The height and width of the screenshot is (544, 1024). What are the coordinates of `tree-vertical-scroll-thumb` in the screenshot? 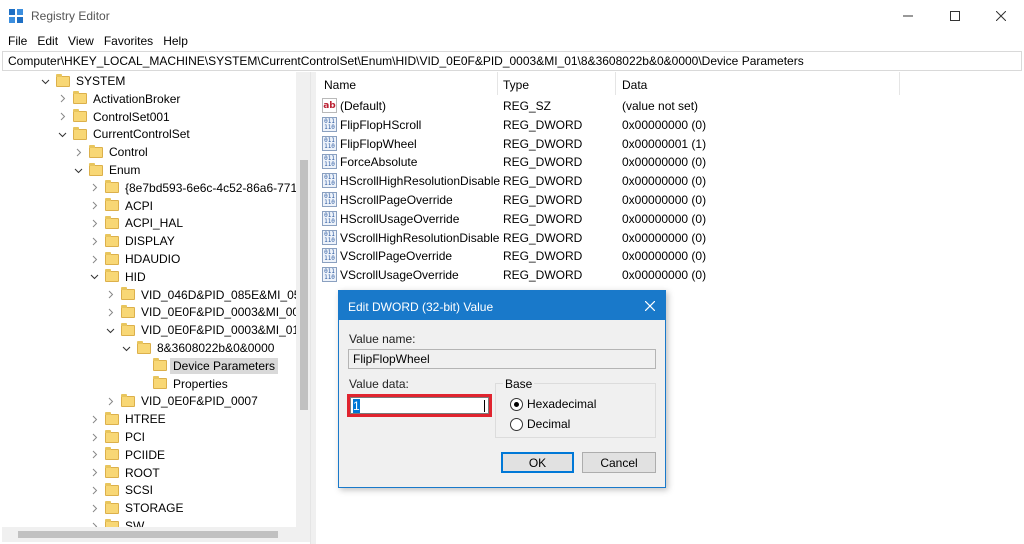 It's located at (304, 285).